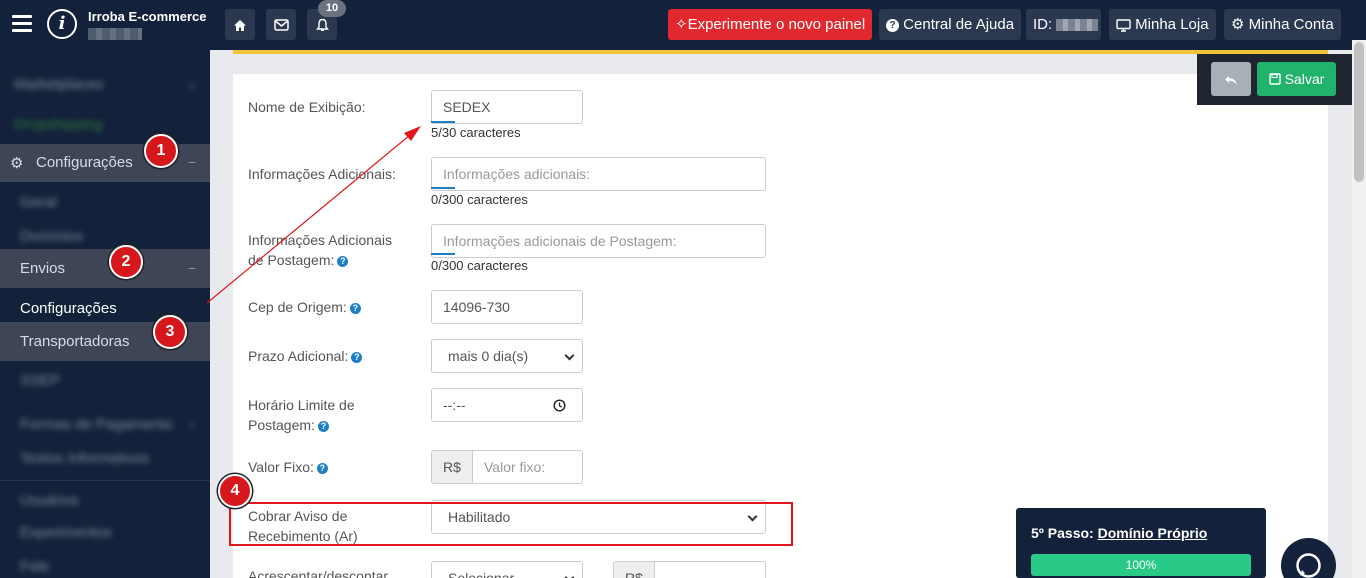  What do you see at coordinates (105, 268) in the screenshot?
I see `sidebar-item-shipping: Envios −` at bounding box center [105, 268].